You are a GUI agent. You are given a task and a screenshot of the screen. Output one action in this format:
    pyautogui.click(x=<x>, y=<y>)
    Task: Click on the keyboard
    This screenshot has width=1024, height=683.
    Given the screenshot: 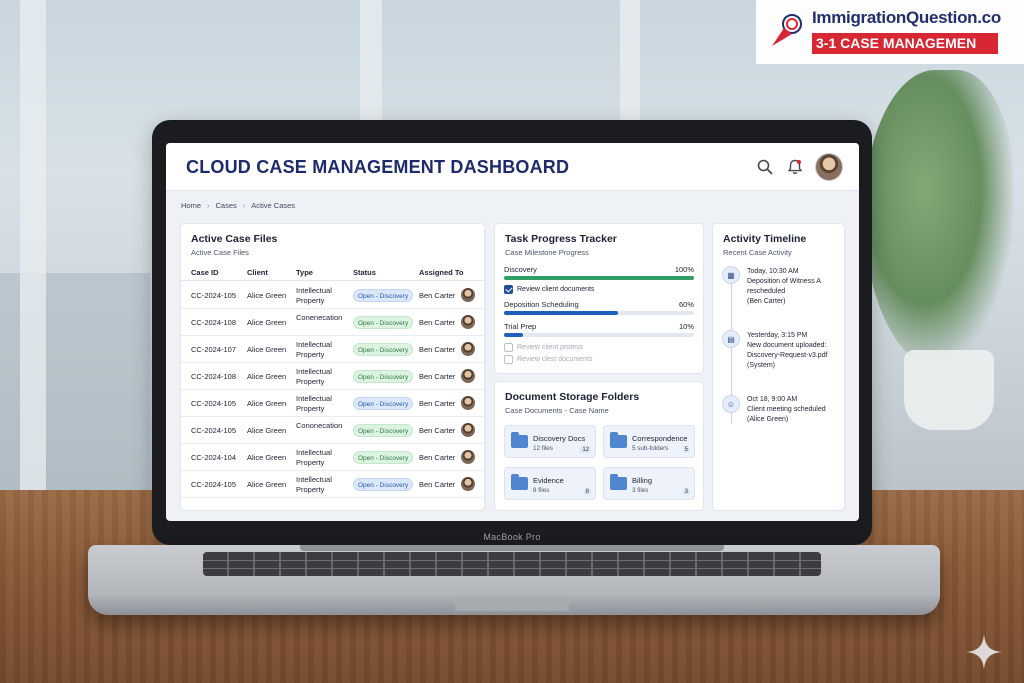 What is the action you would take?
    pyautogui.click(x=512, y=564)
    